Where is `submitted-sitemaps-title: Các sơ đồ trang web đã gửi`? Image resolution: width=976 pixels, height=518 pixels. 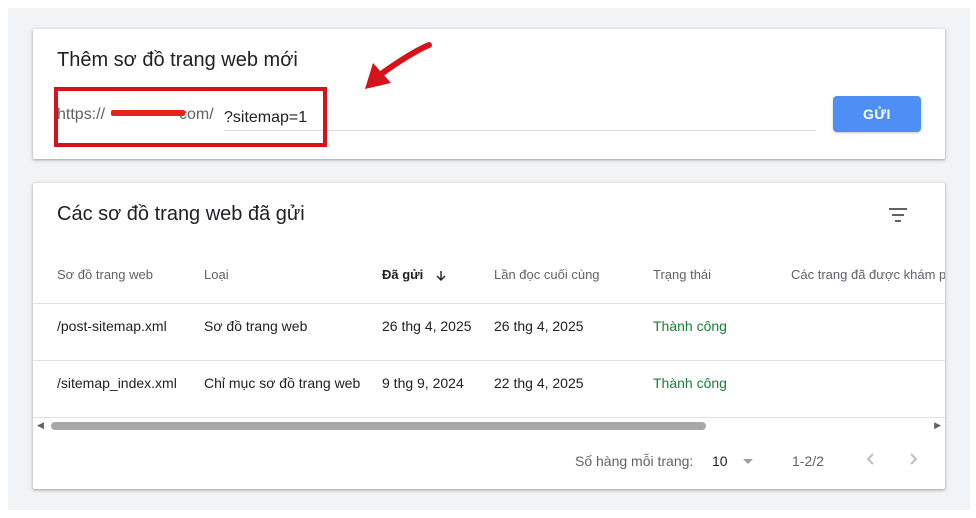 submitted-sitemaps-title: Các sơ đồ trang web đã gửi is located at coordinates (181, 214).